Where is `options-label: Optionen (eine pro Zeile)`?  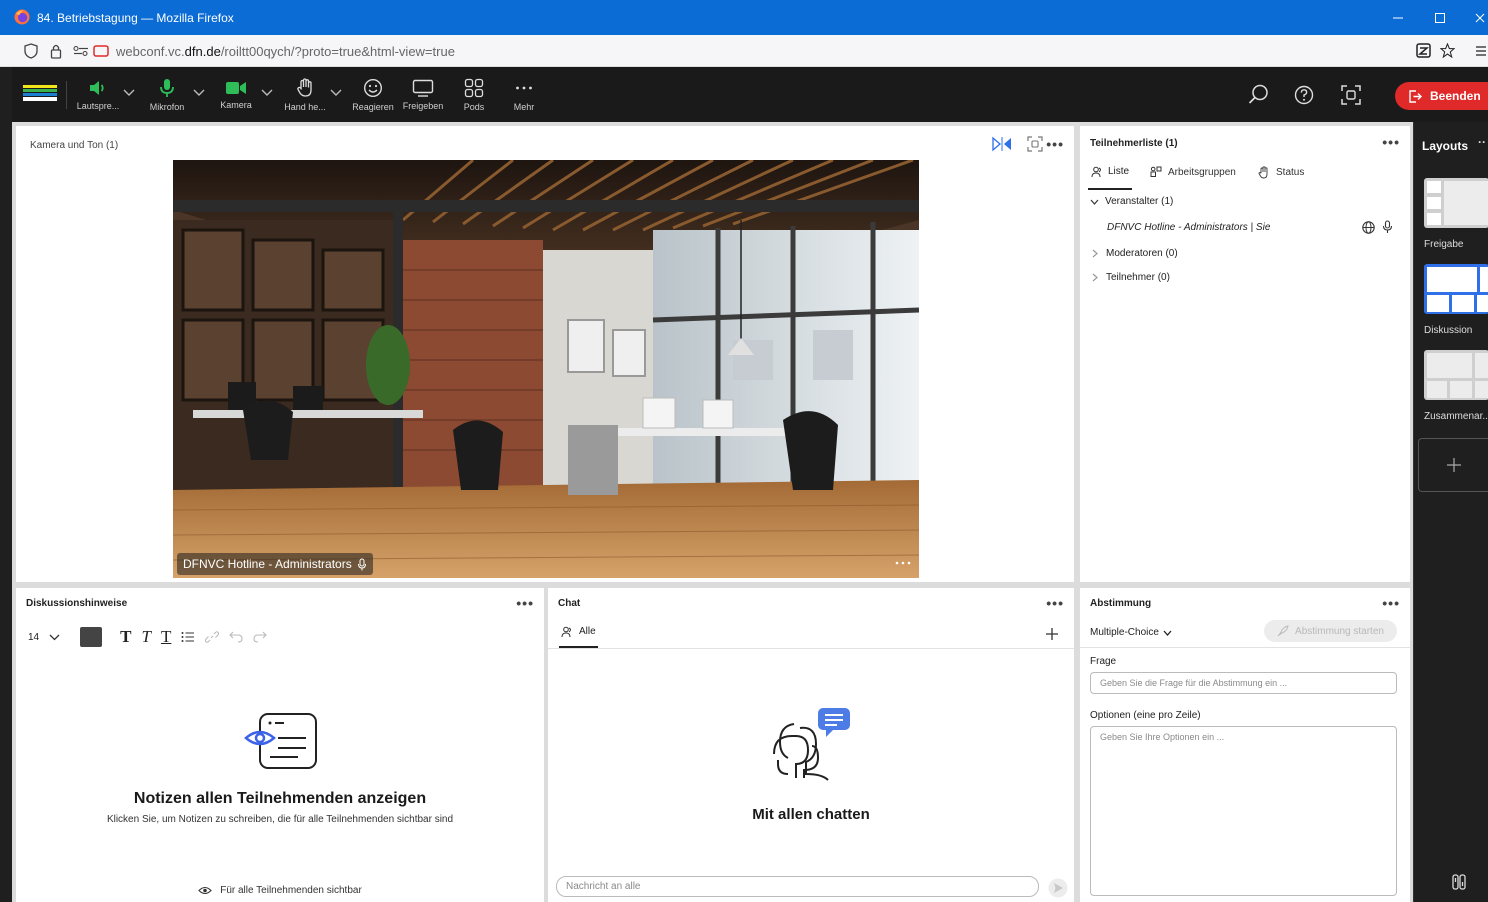 options-label: Optionen (eine pro Zeile) is located at coordinates (1145, 715).